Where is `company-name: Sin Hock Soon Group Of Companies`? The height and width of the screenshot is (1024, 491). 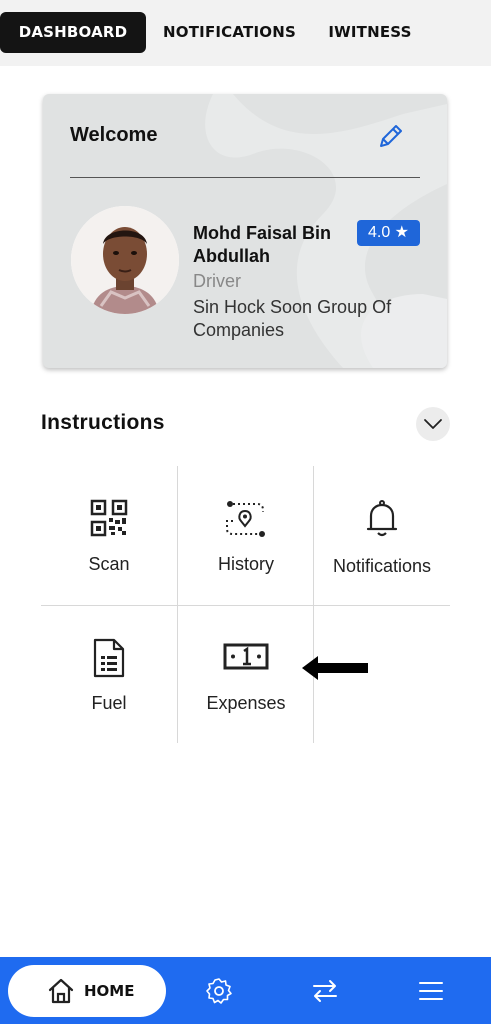
company-name: Sin Hock Soon Group Of Companies is located at coordinates (292, 318).